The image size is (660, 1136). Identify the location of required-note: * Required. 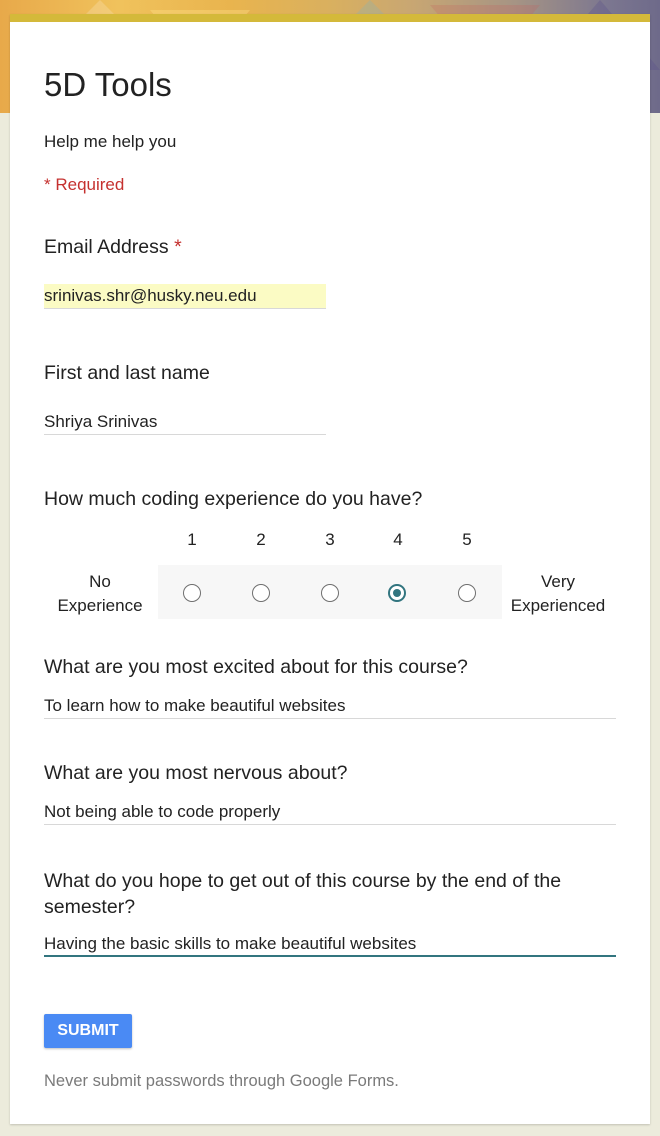
(84, 184).